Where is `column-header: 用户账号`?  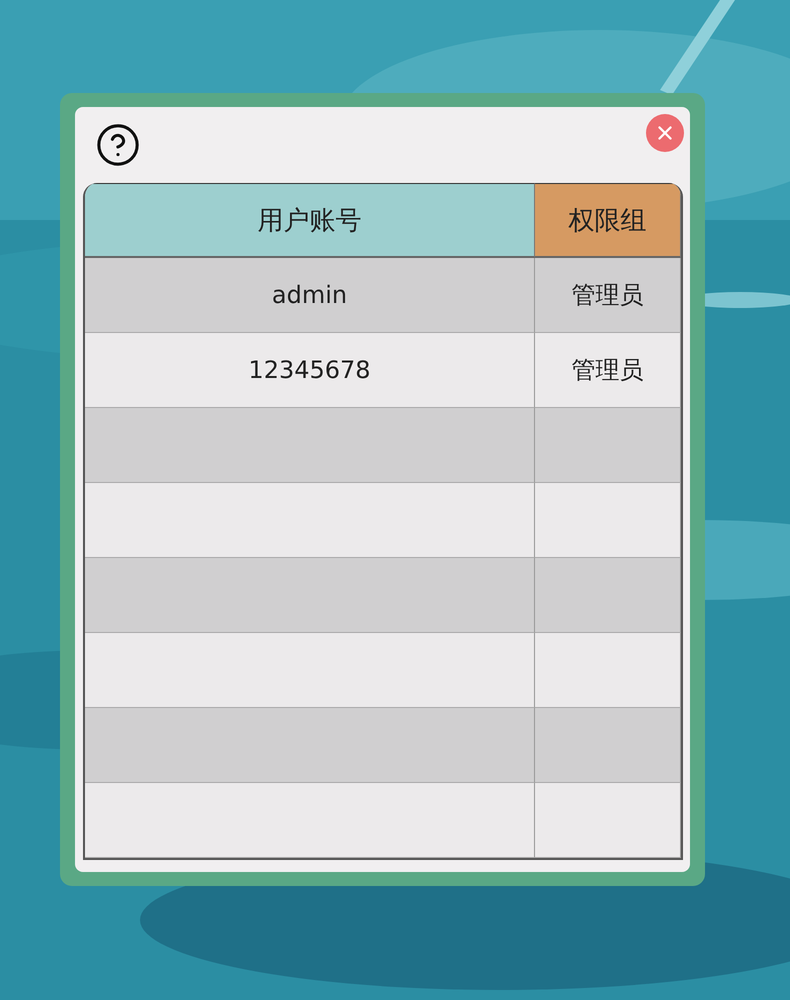
column-header: 用户账号 is located at coordinates (310, 220).